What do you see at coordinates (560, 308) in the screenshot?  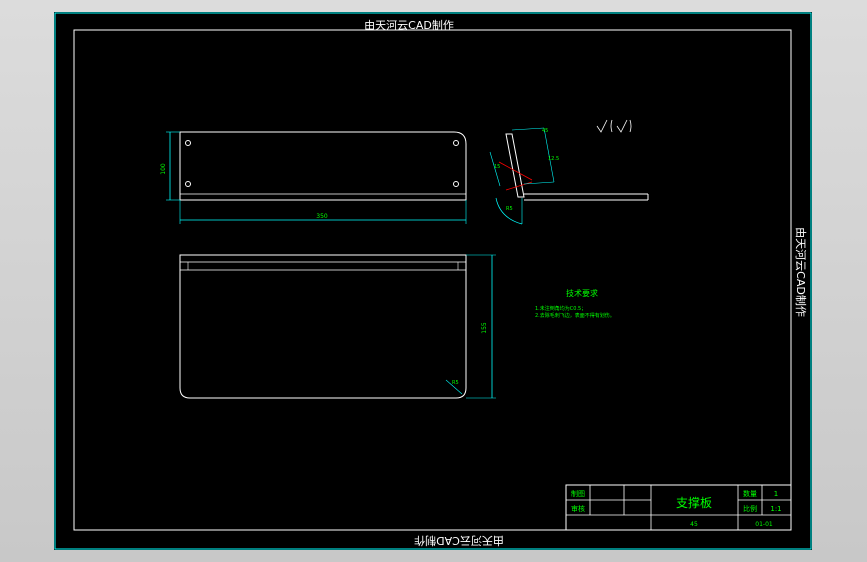 I see `tech-req-line-1: 1.未注倒角均为C0.5；` at bounding box center [560, 308].